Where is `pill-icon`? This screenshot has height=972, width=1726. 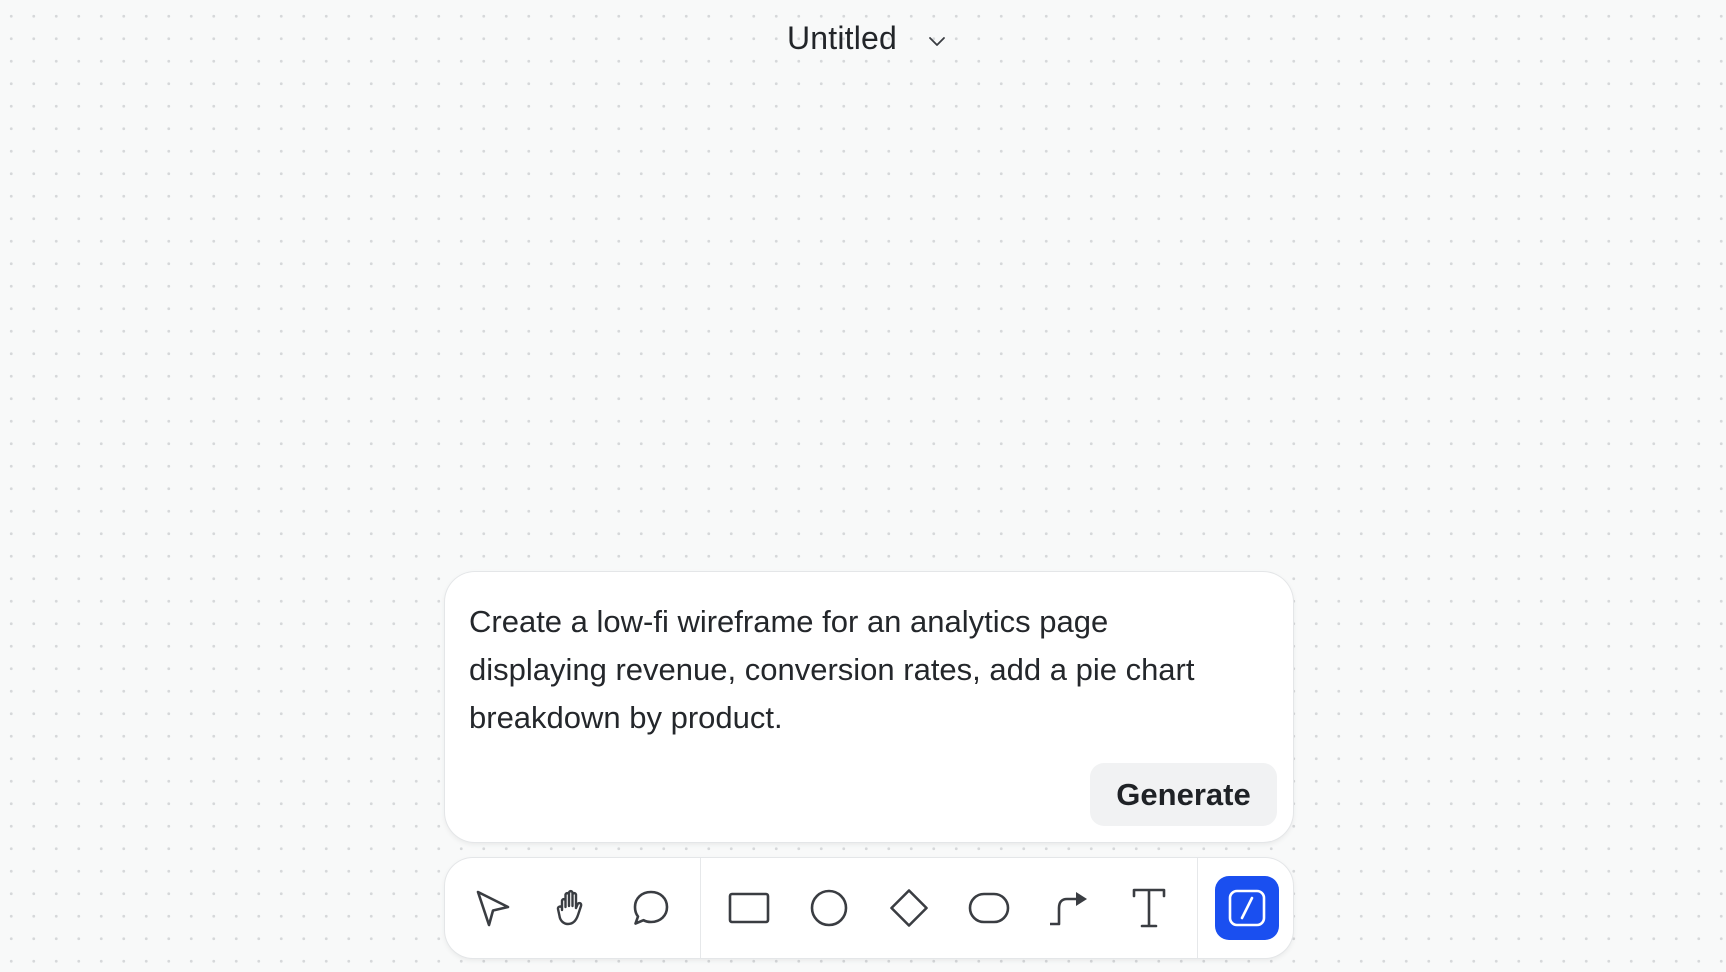
pill-icon is located at coordinates (989, 908).